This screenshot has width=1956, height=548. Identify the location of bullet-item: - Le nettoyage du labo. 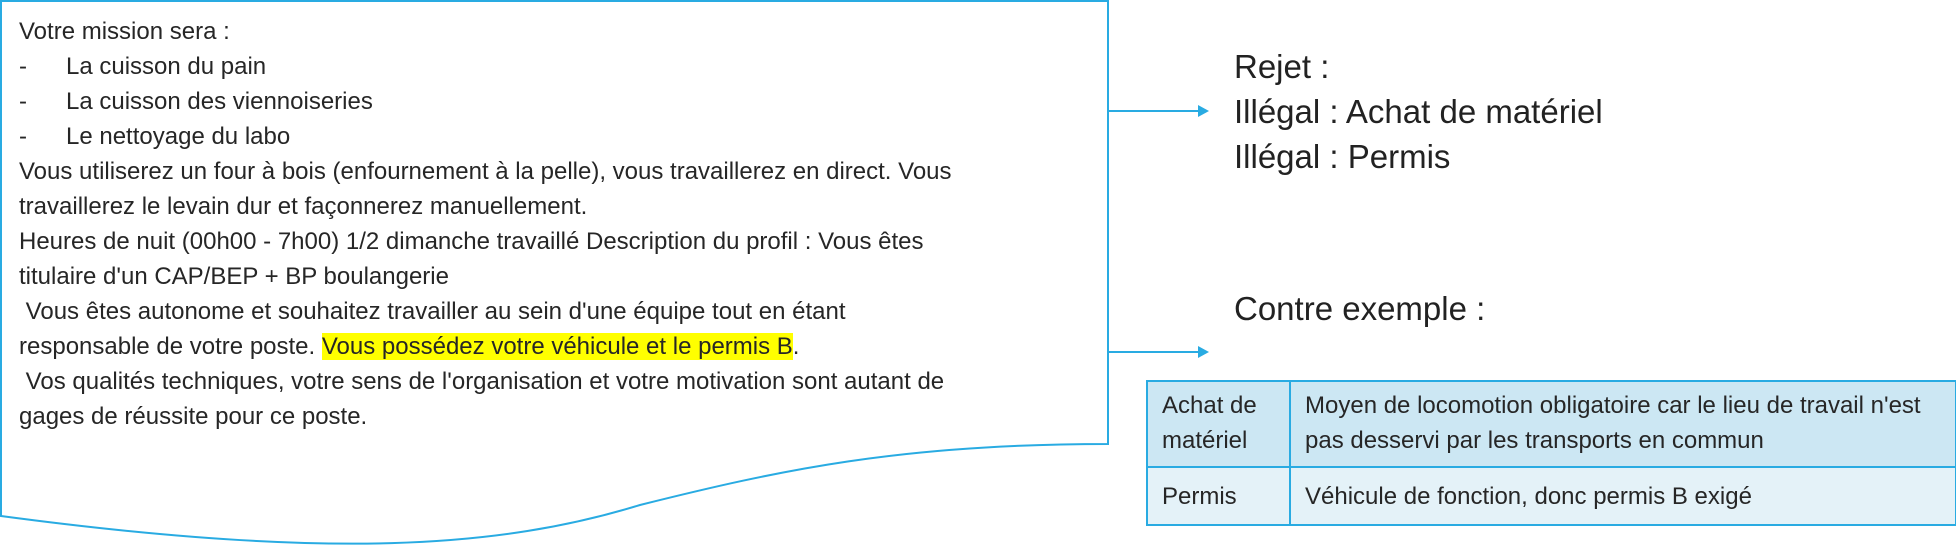
(155, 136).